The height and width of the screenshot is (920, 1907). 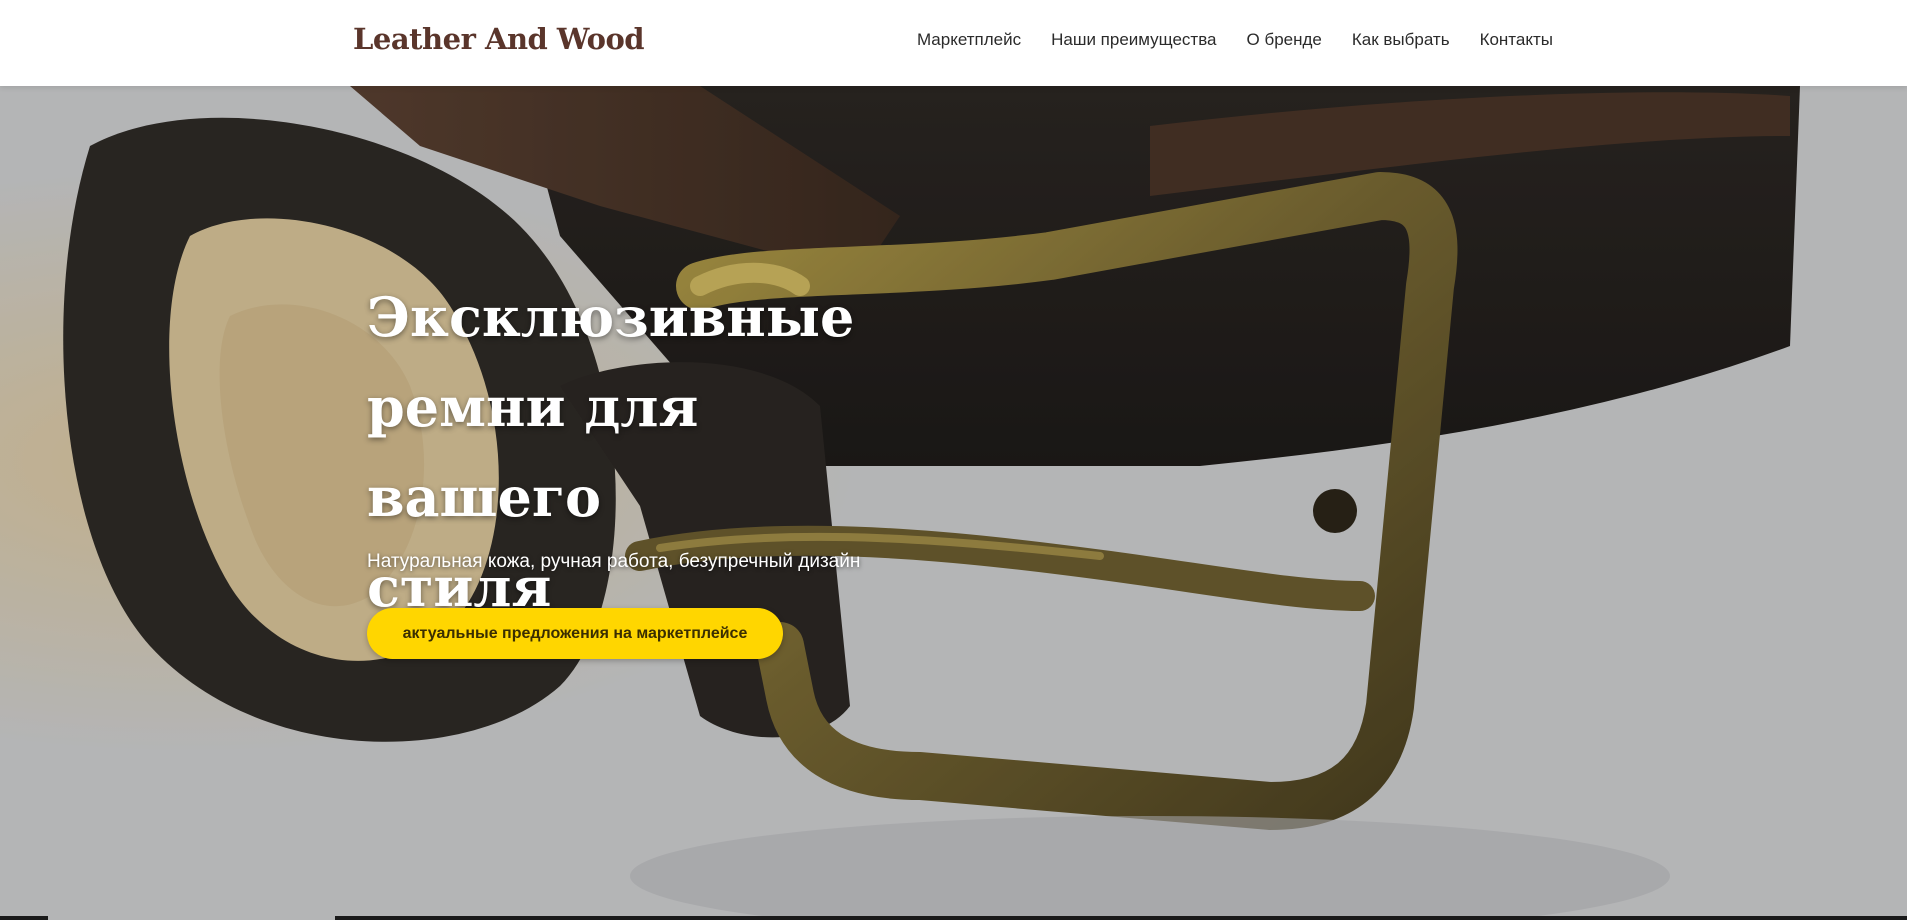 I want to click on nav-item-advantages: Наши преимущества, so click(x=1133, y=40).